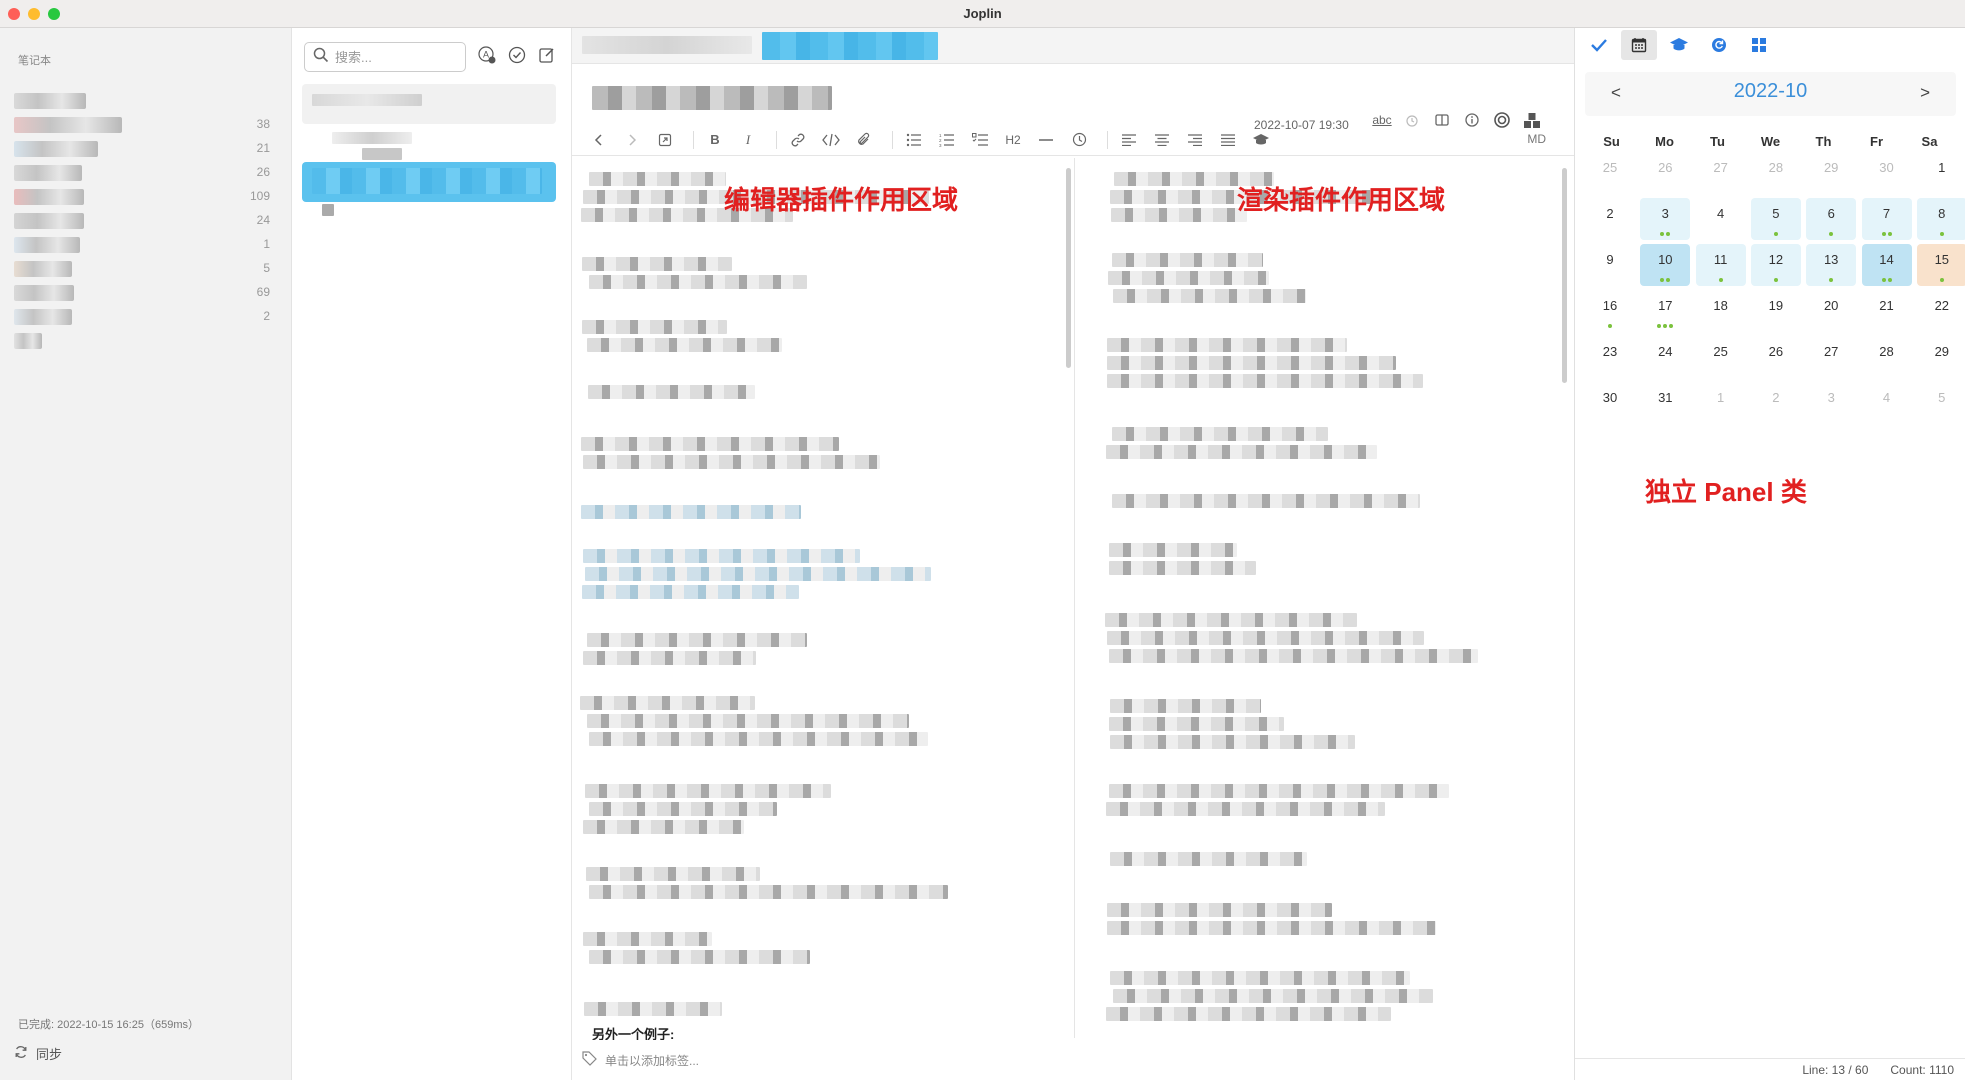 The height and width of the screenshot is (1080, 1965). Describe the element at coordinates (38, 1053) in the screenshot. I see `sync-button: 同步` at that location.